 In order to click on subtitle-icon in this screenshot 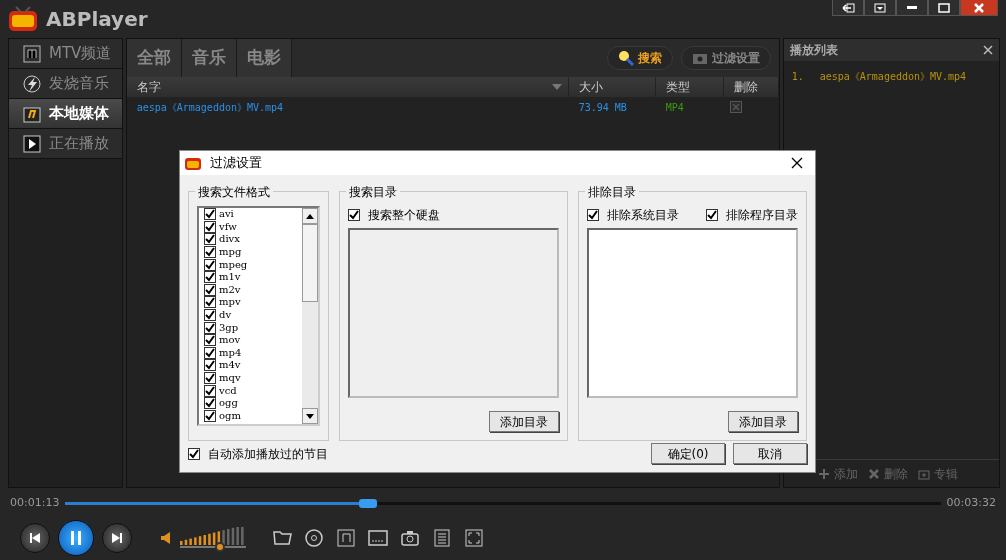, I will do `click(378, 538)`.